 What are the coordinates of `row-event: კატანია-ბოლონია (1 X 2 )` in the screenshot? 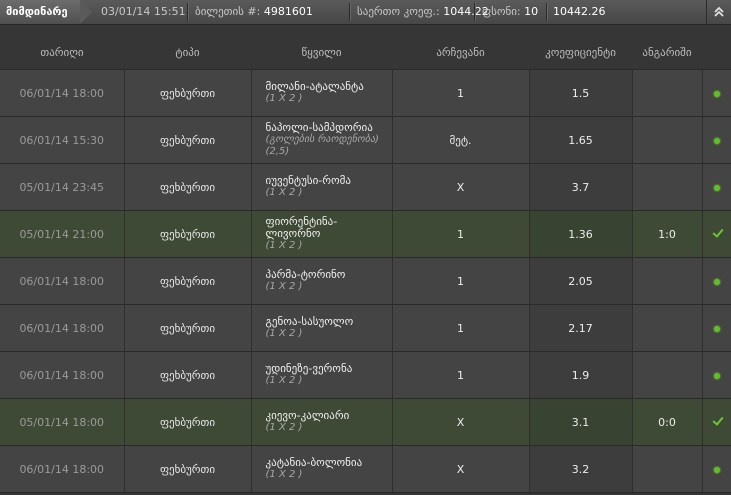 It's located at (322, 469).